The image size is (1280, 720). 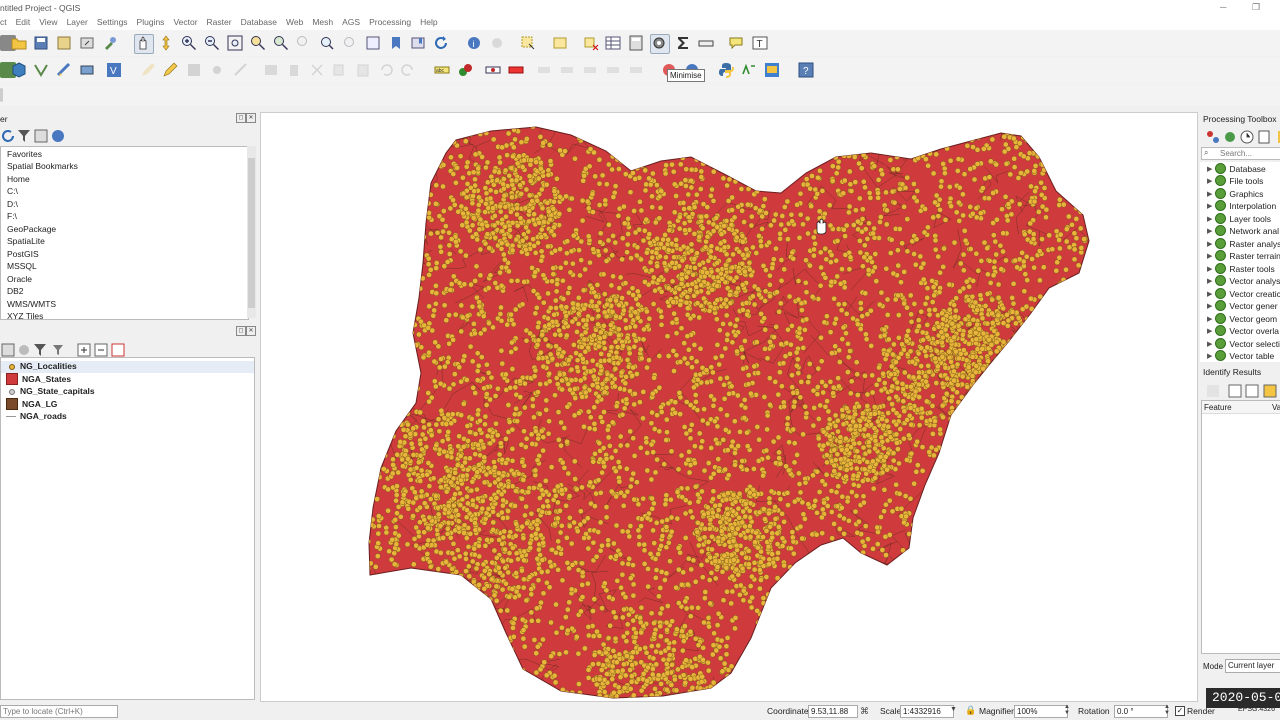 What do you see at coordinates (41, 70) in the screenshot?
I see `add-vector-icon` at bounding box center [41, 70].